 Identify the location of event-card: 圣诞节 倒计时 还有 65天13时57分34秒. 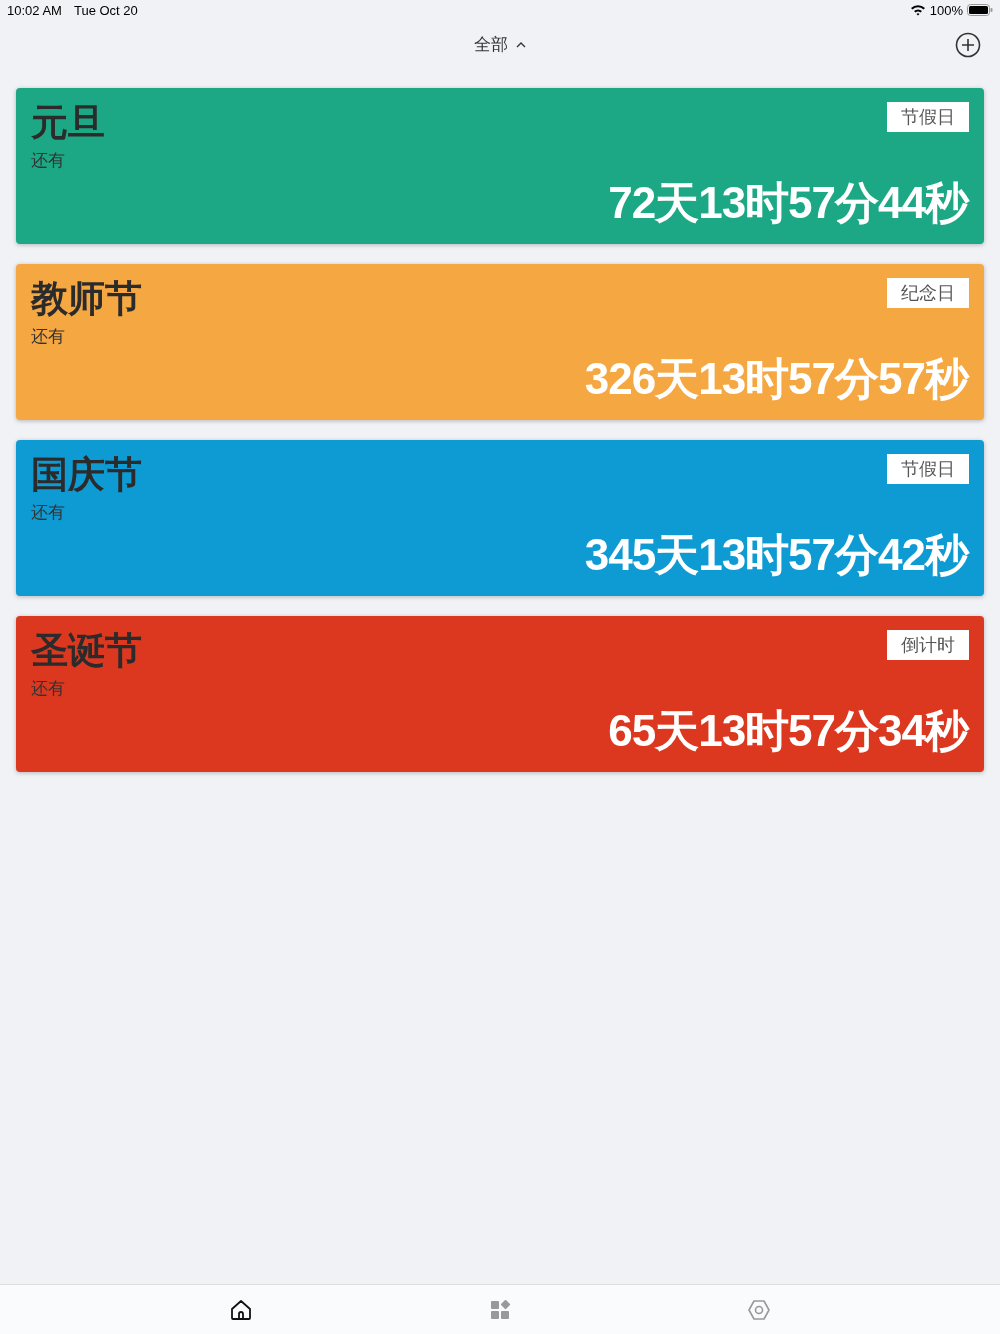
(500, 694).